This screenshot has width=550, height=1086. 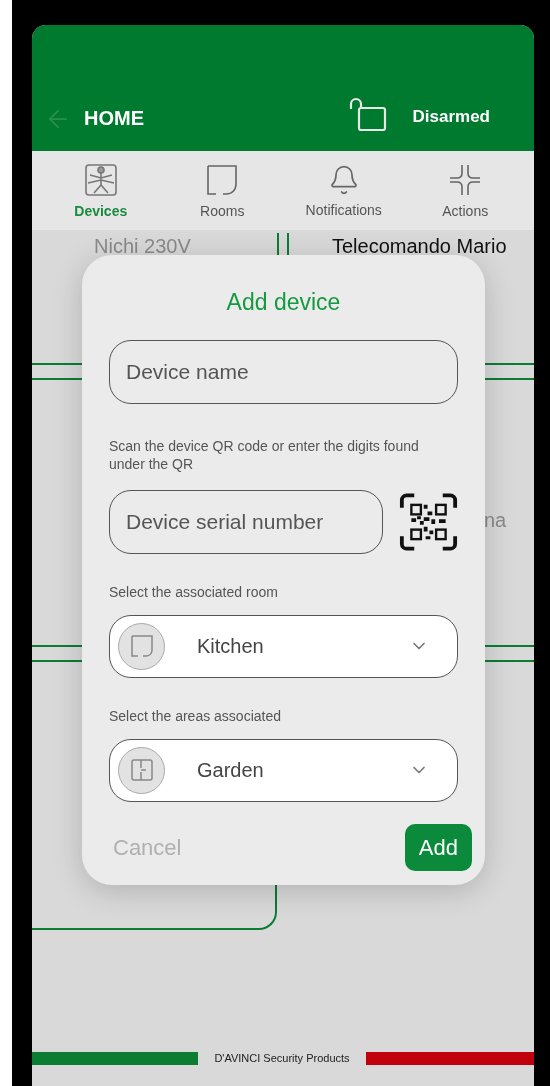 I want to click on qr-hint: Scan the device QR code or enter the digits found under the QR, so click(x=264, y=454).